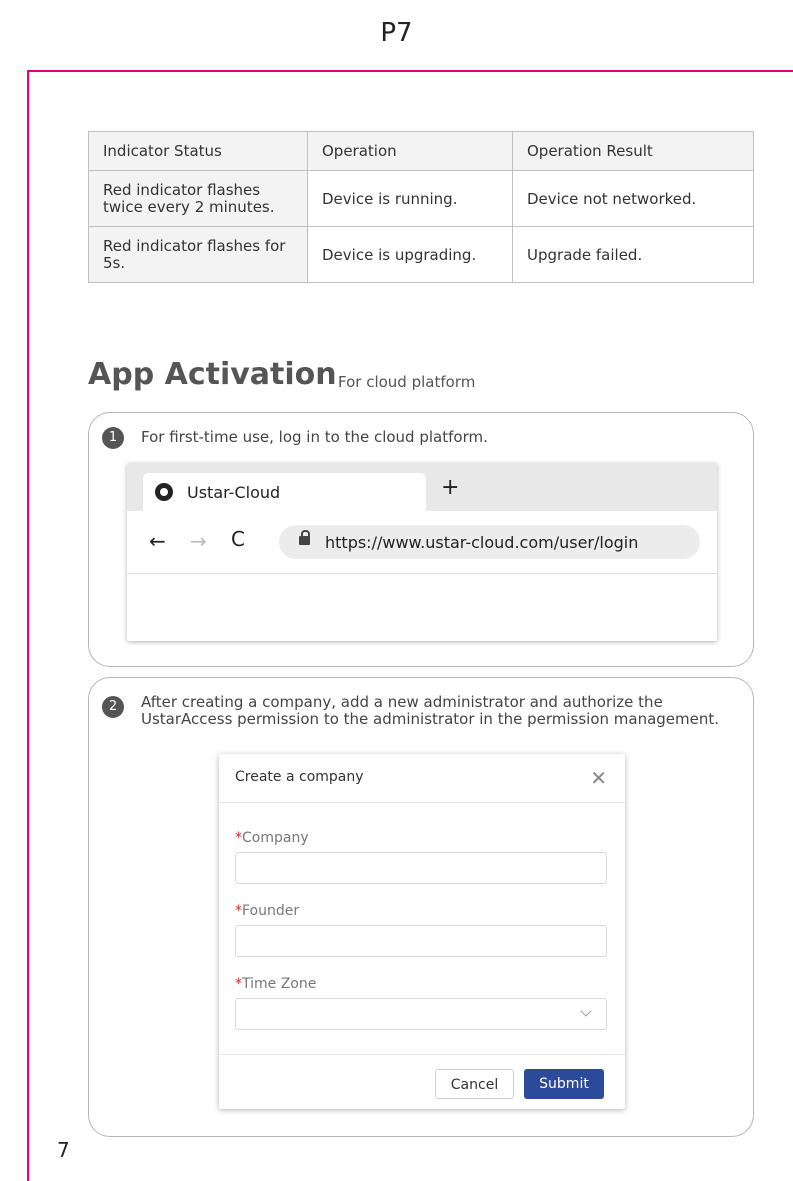  What do you see at coordinates (113, 438) in the screenshot?
I see `step-number-badge: 1` at bounding box center [113, 438].